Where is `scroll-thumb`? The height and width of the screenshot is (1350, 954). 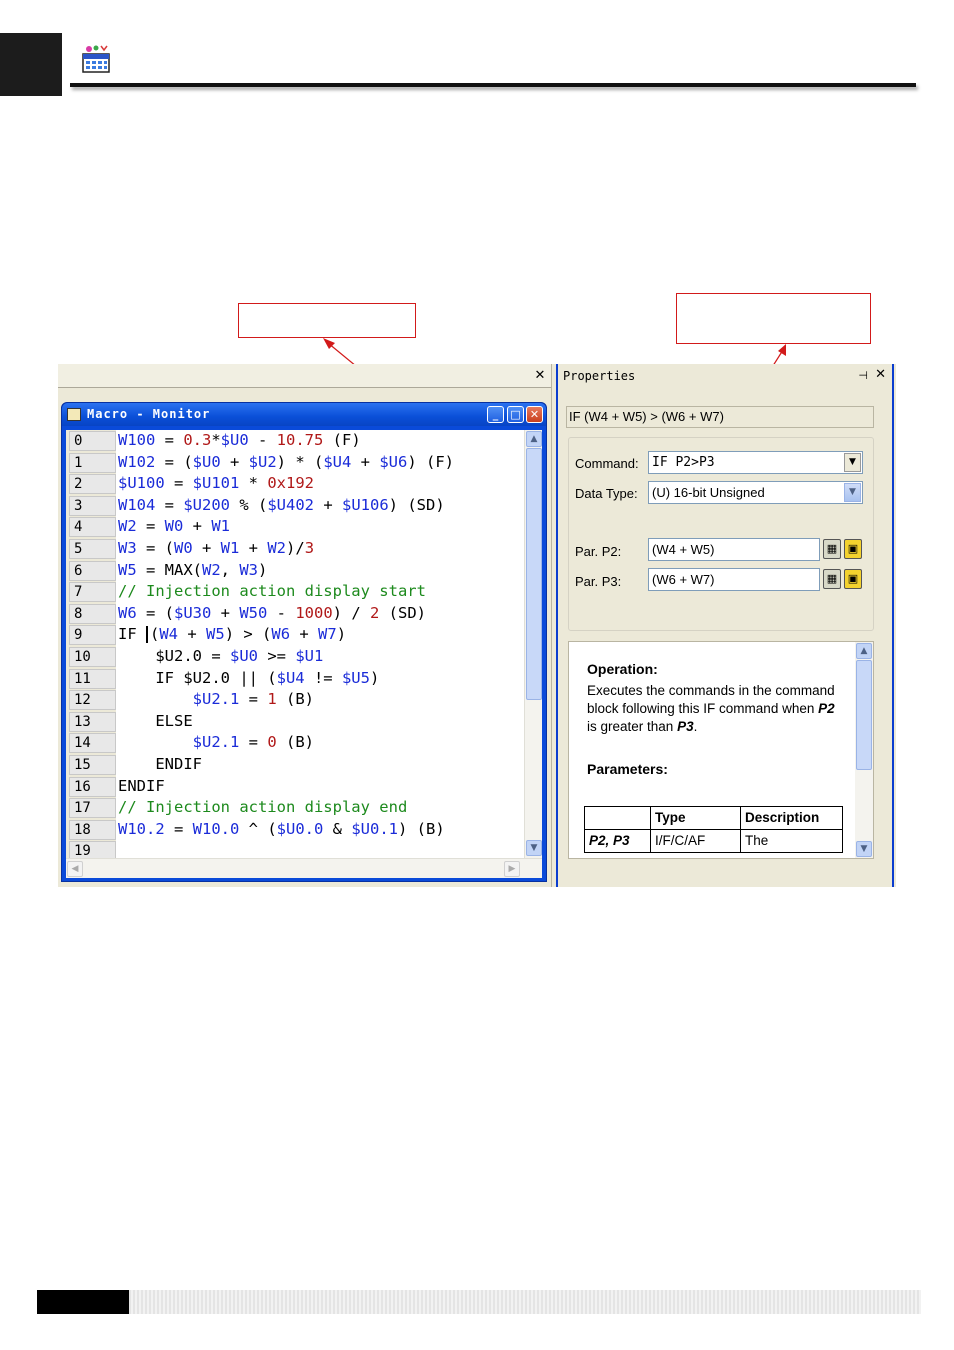 scroll-thumb is located at coordinates (534, 574).